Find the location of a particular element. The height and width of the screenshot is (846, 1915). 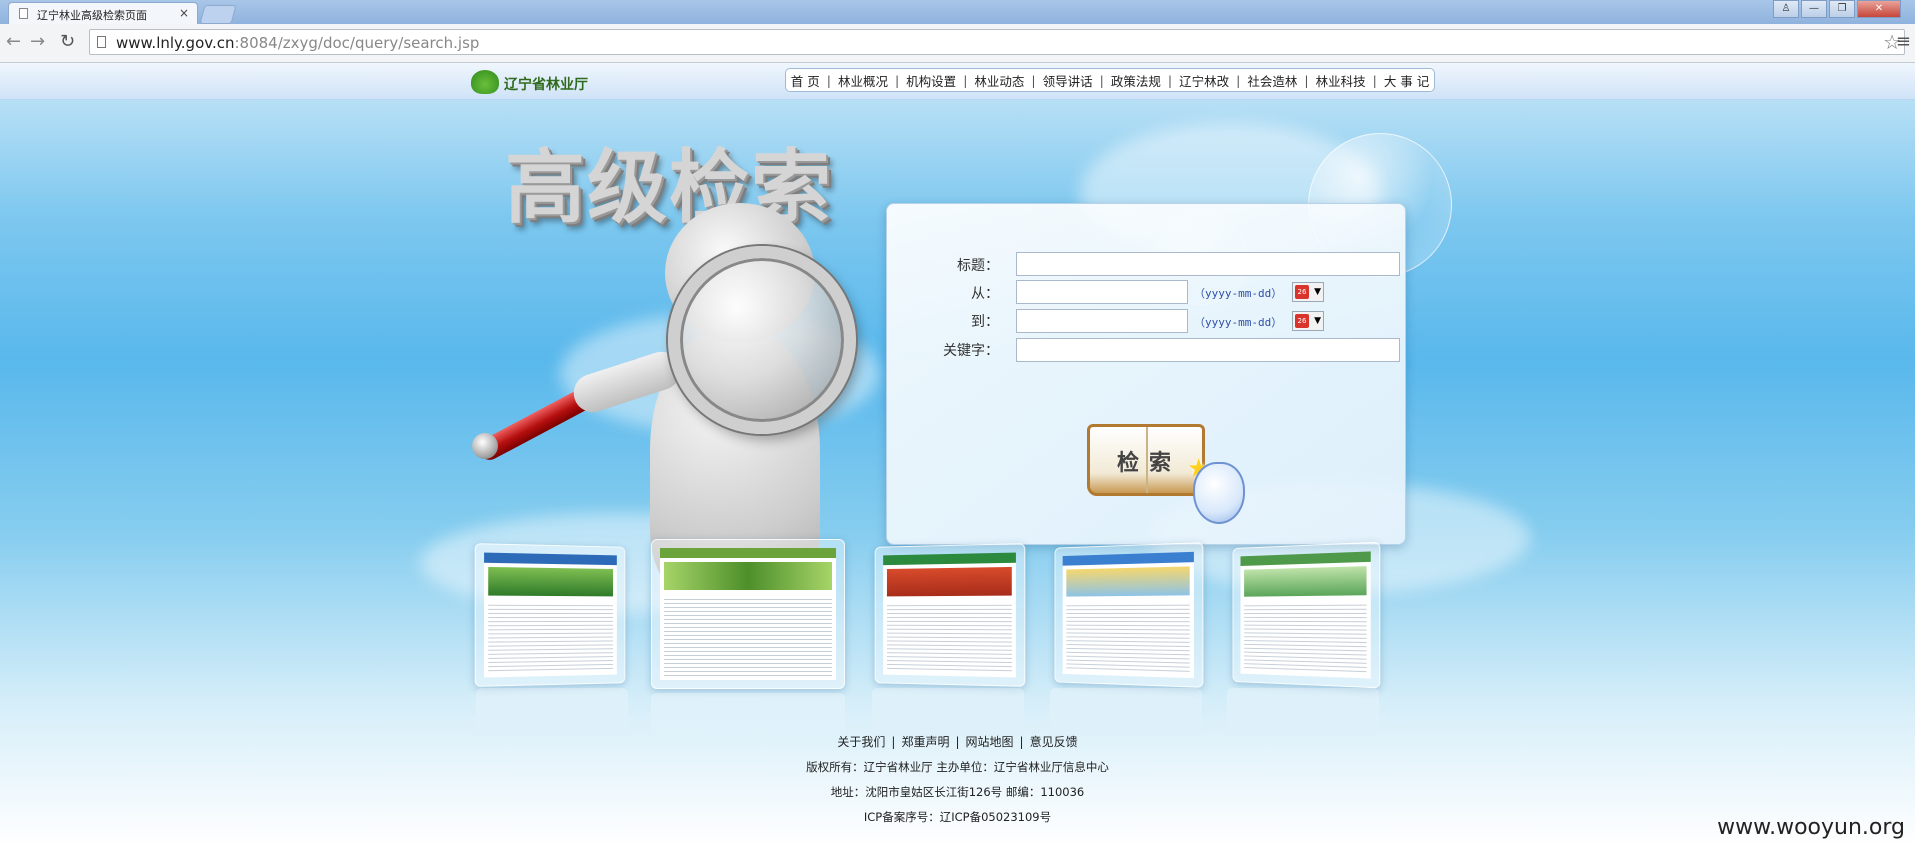

minimize-button: — is located at coordinates (1814, 9).